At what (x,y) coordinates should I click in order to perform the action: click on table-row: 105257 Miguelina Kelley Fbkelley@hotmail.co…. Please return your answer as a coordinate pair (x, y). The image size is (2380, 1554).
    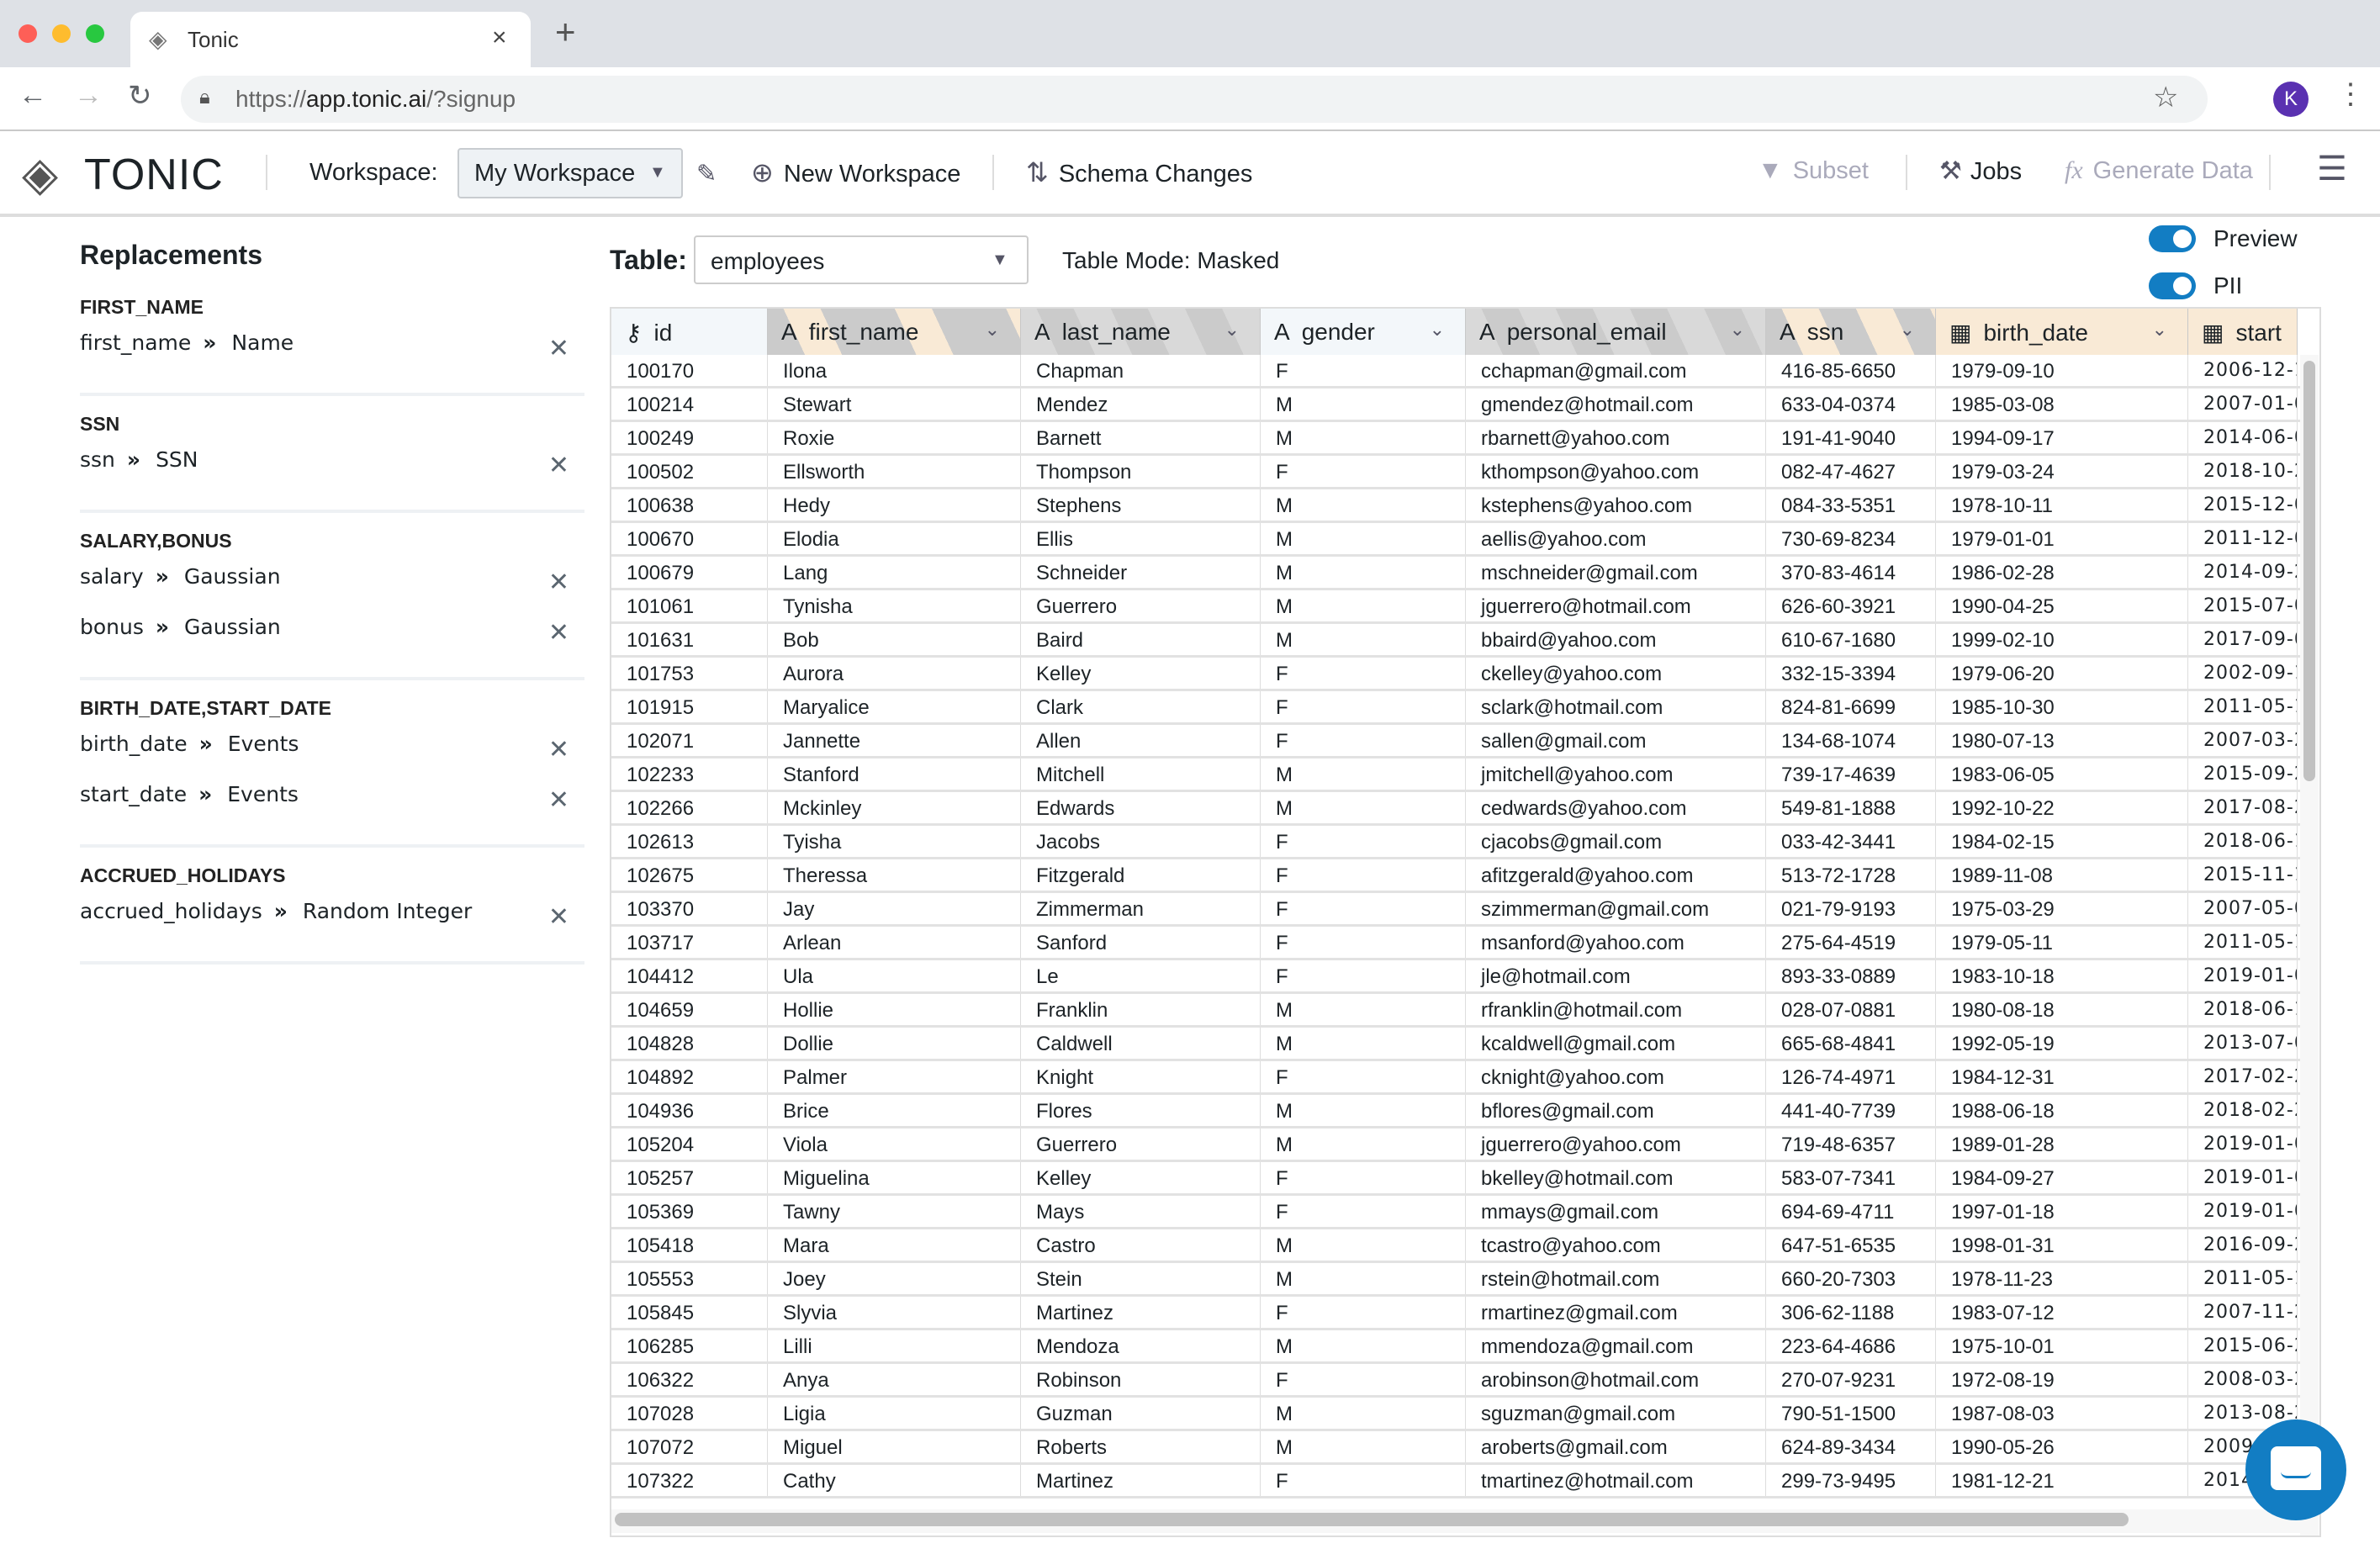
    Looking at the image, I should click on (1456, 1179).